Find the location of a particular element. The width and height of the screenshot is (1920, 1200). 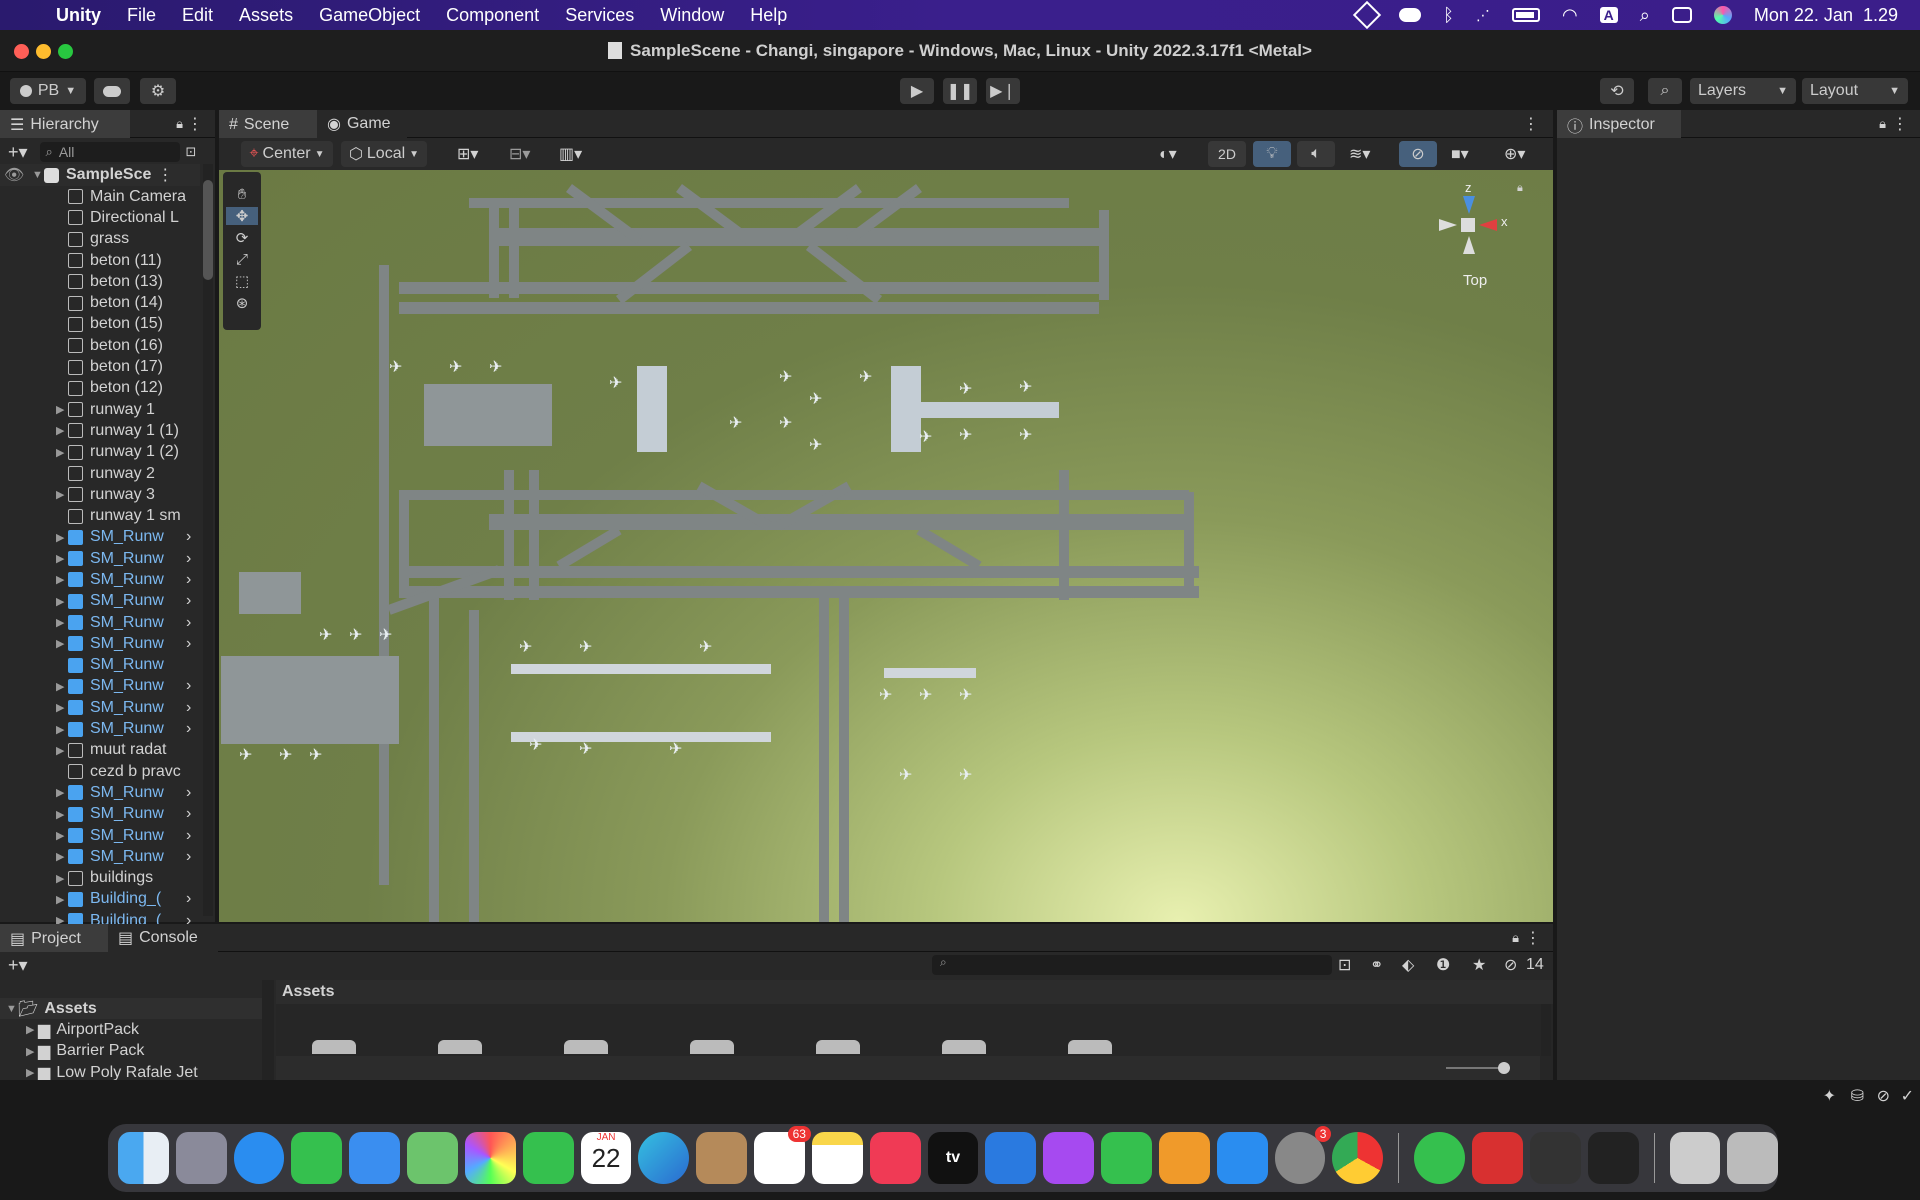

move-tool-icon: ✥ is located at coordinates (242, 216).